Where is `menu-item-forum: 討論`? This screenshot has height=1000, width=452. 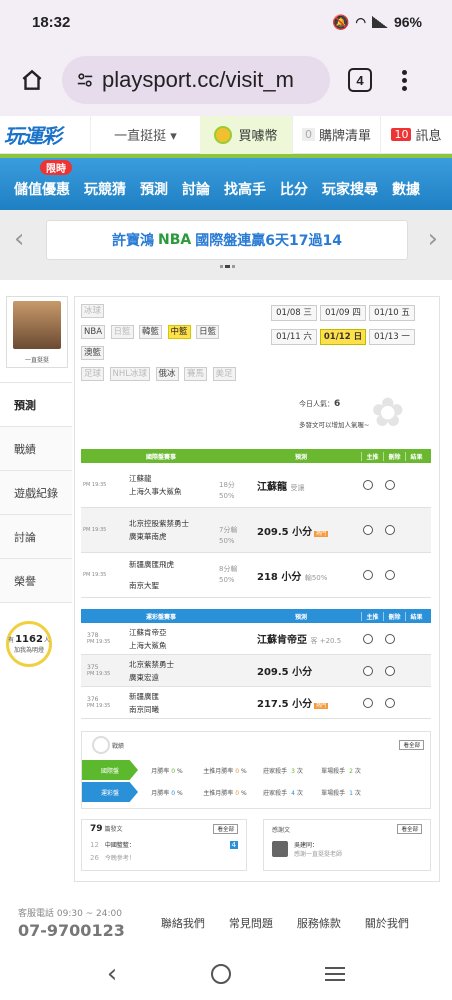
menu-item-forum: 討論 is located at coordinates (196, 189).